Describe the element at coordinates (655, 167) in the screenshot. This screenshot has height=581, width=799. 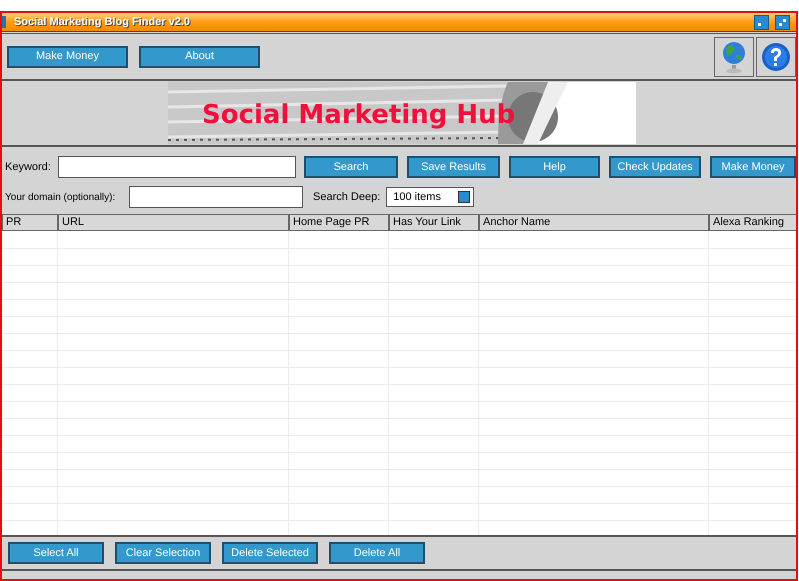
I see `action-button: Check Updates` at that location.